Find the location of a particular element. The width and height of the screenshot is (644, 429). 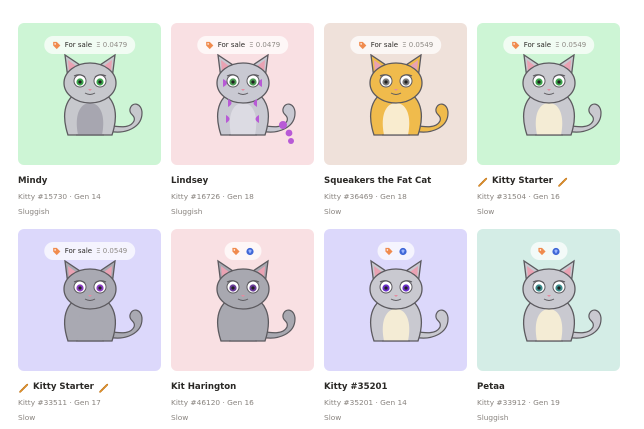

kitty-name-text: Squeakers the Fat Cat is located at coordinates (378, 181).